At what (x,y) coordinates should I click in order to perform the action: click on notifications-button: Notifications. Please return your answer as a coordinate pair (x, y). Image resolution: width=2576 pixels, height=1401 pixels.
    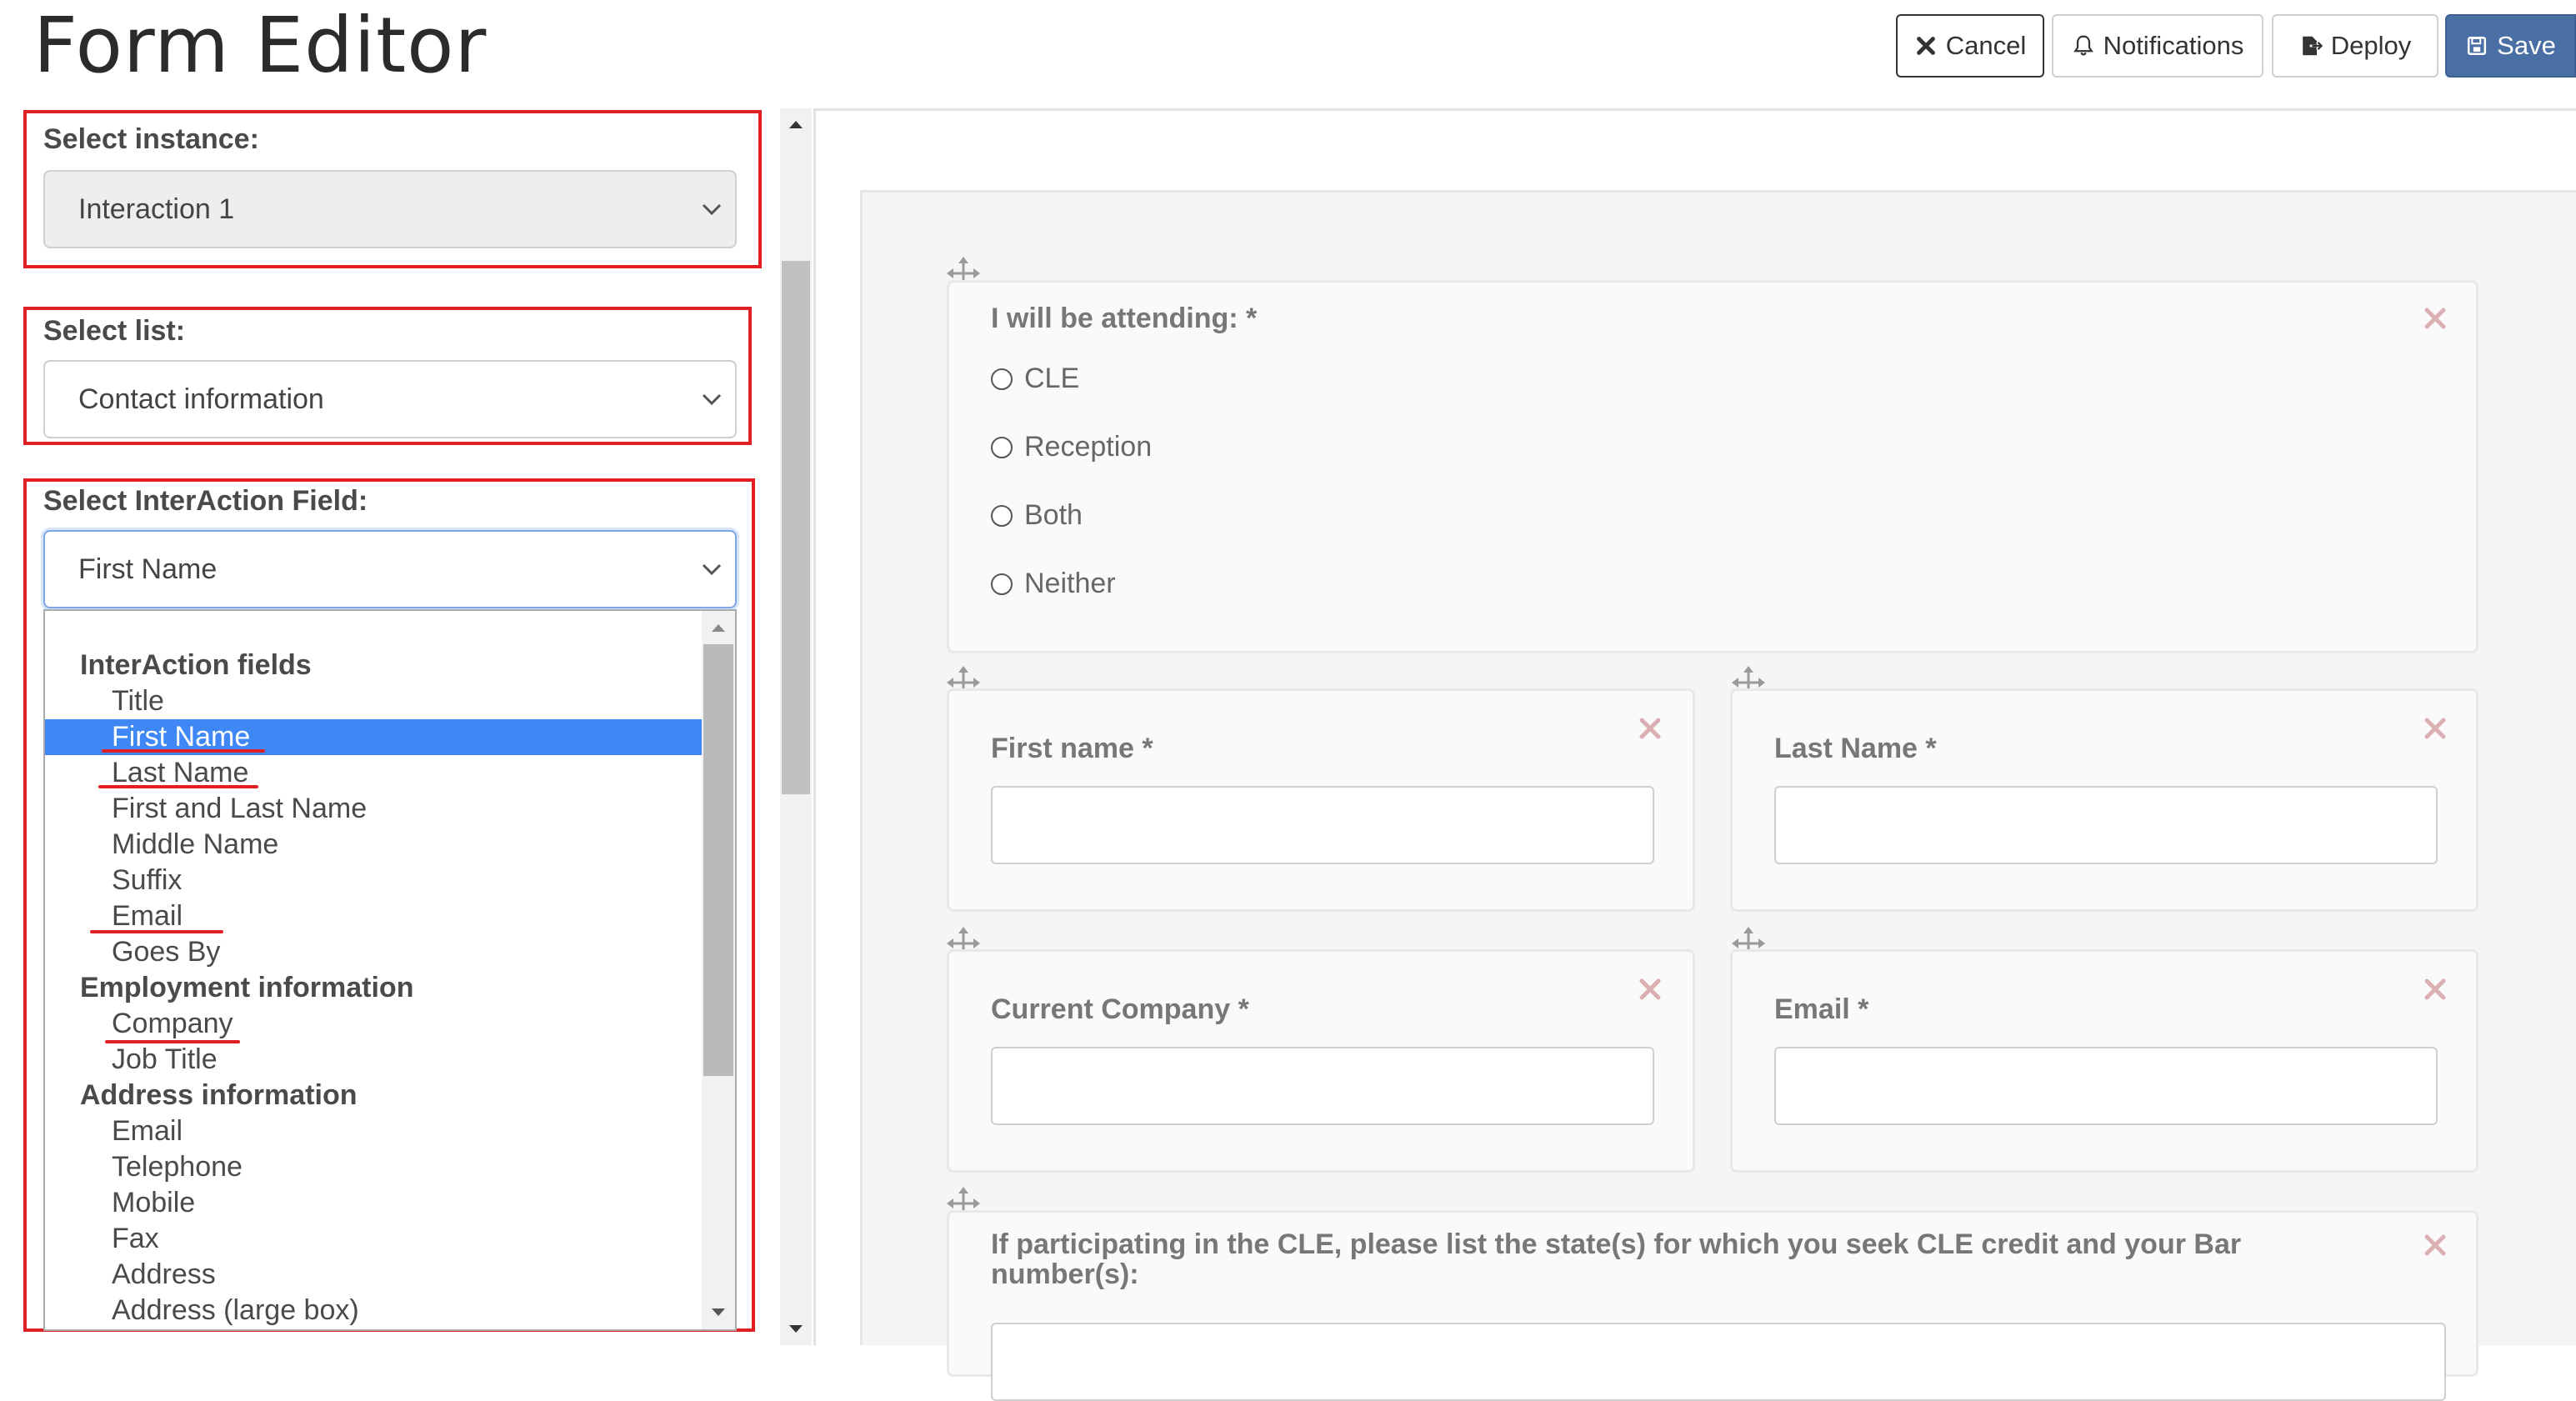
    Looking at the image, I should click on (2157, 46).